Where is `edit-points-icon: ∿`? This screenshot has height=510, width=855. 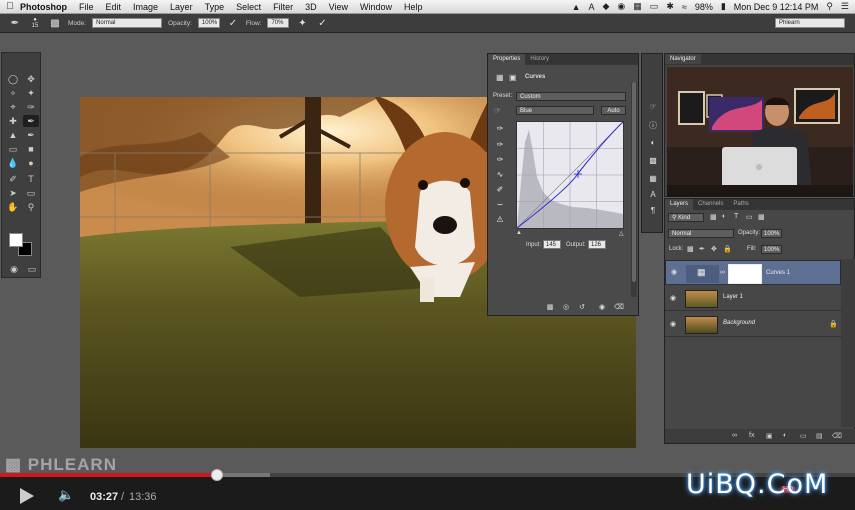
edit-points-icon: ∿ is located at coordinates (500, 175).